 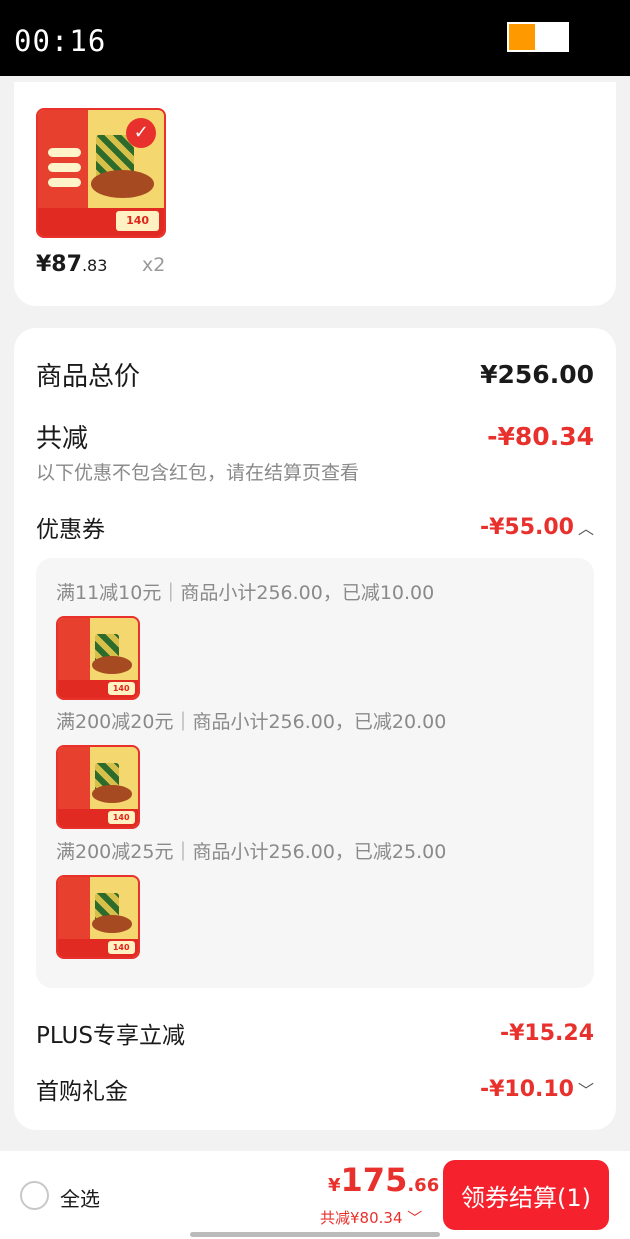 What do you see at coordinates (361, 1218) in the screenshot?
I see `total-discount-text: 共减¥80.34` at bounding box center [361, 1218].